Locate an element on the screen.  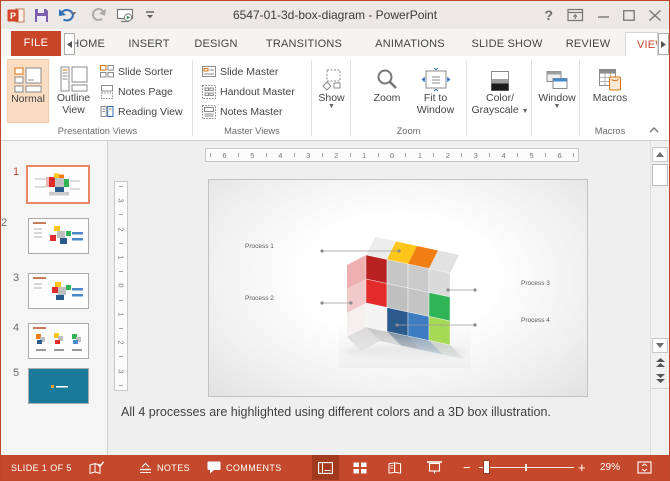
thumbnail-4-preview is located at coordinates (58, 341).